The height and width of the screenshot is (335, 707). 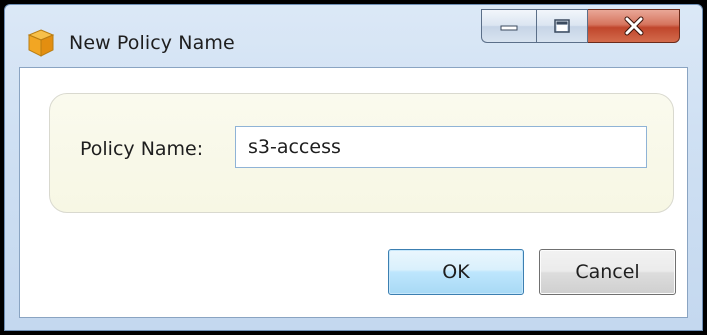 What do you see at coordinates (142, 149) in the screenshot?
I see `policy-name-label: Policy Name:` at bounding box center [142, 149].